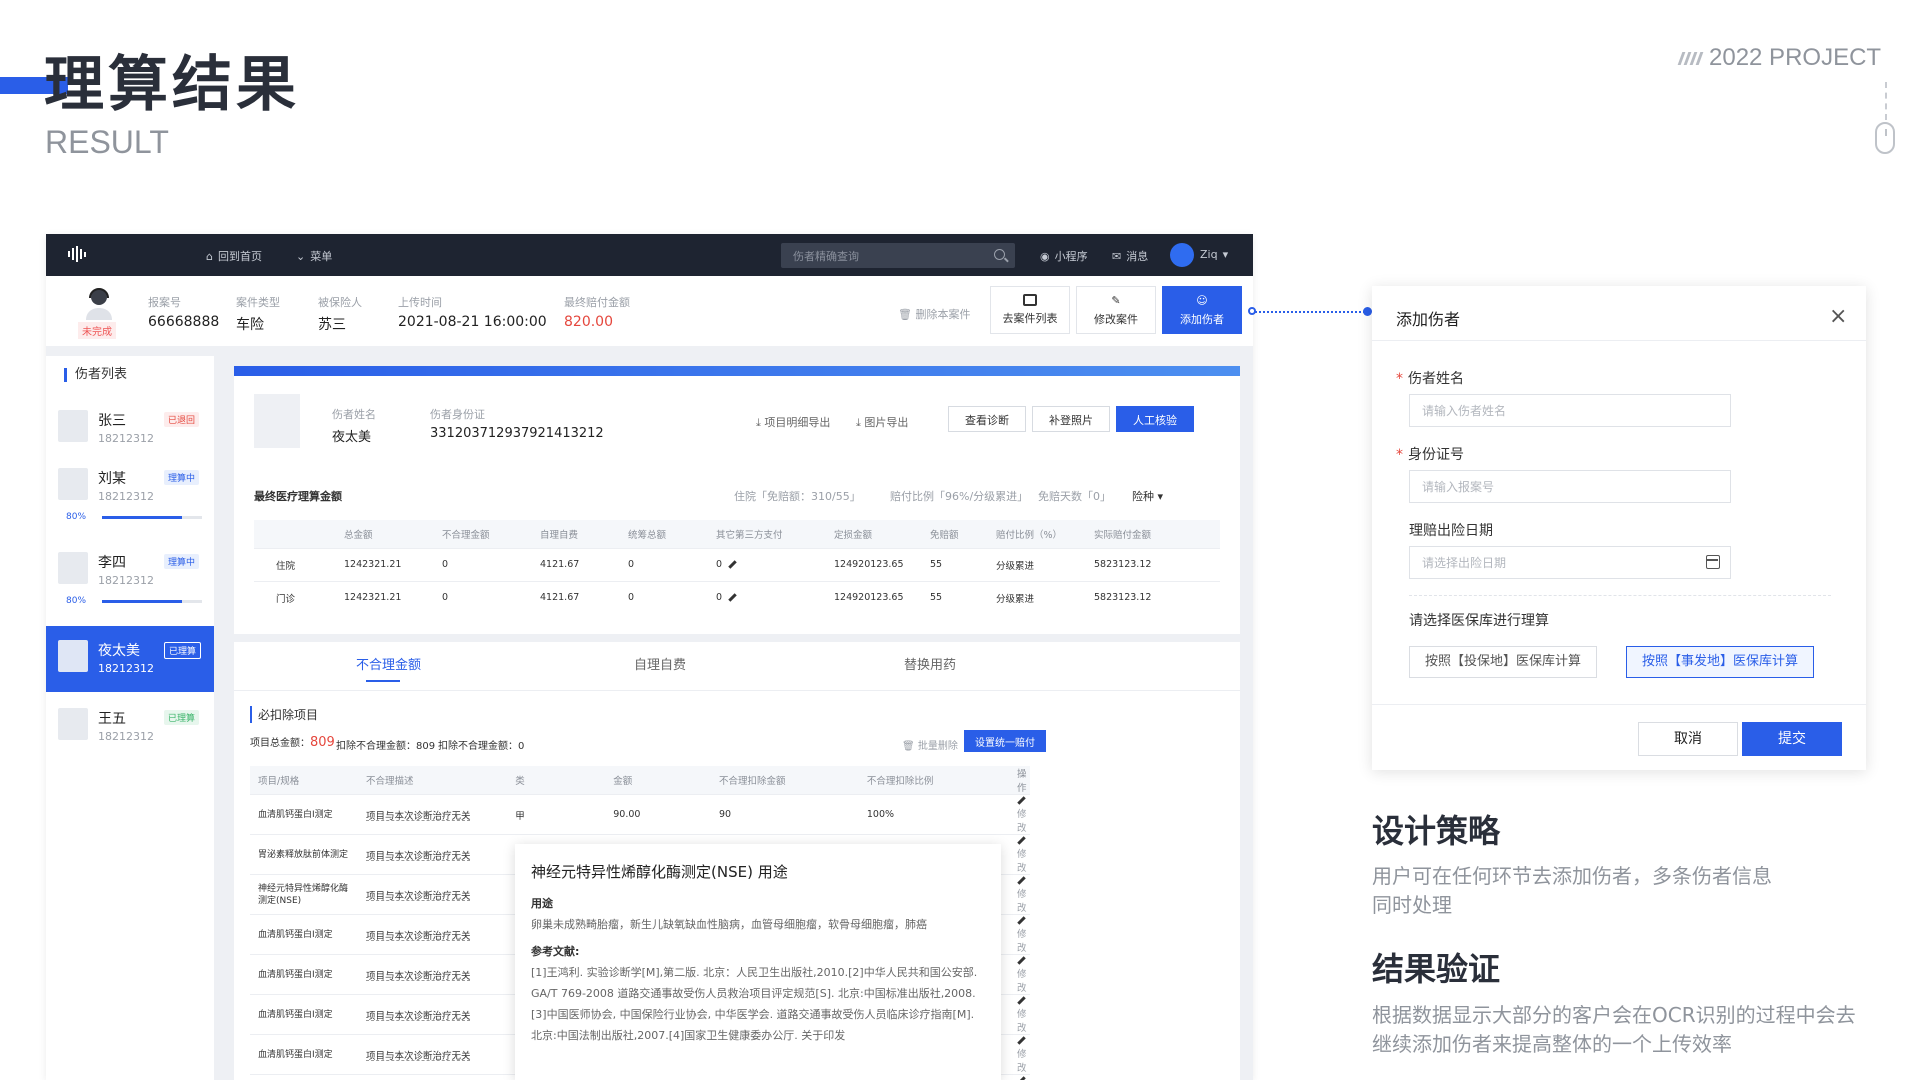 The height and width of the screenshot is (1080, 1920). What do you see at coordinates (1030, 318) in the screenshot?
I see `case-list-label: 去案件列表` at bounding box center [1030, 318].